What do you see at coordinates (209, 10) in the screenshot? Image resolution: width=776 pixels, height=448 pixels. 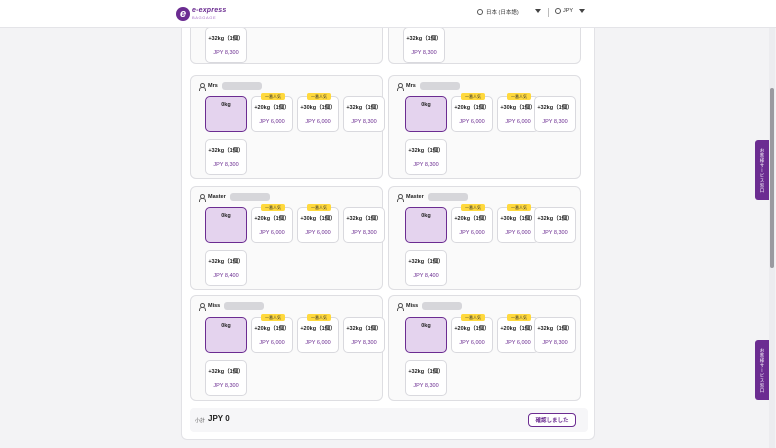 I see `logo-text: e-express` at bounding box center [209, 10].